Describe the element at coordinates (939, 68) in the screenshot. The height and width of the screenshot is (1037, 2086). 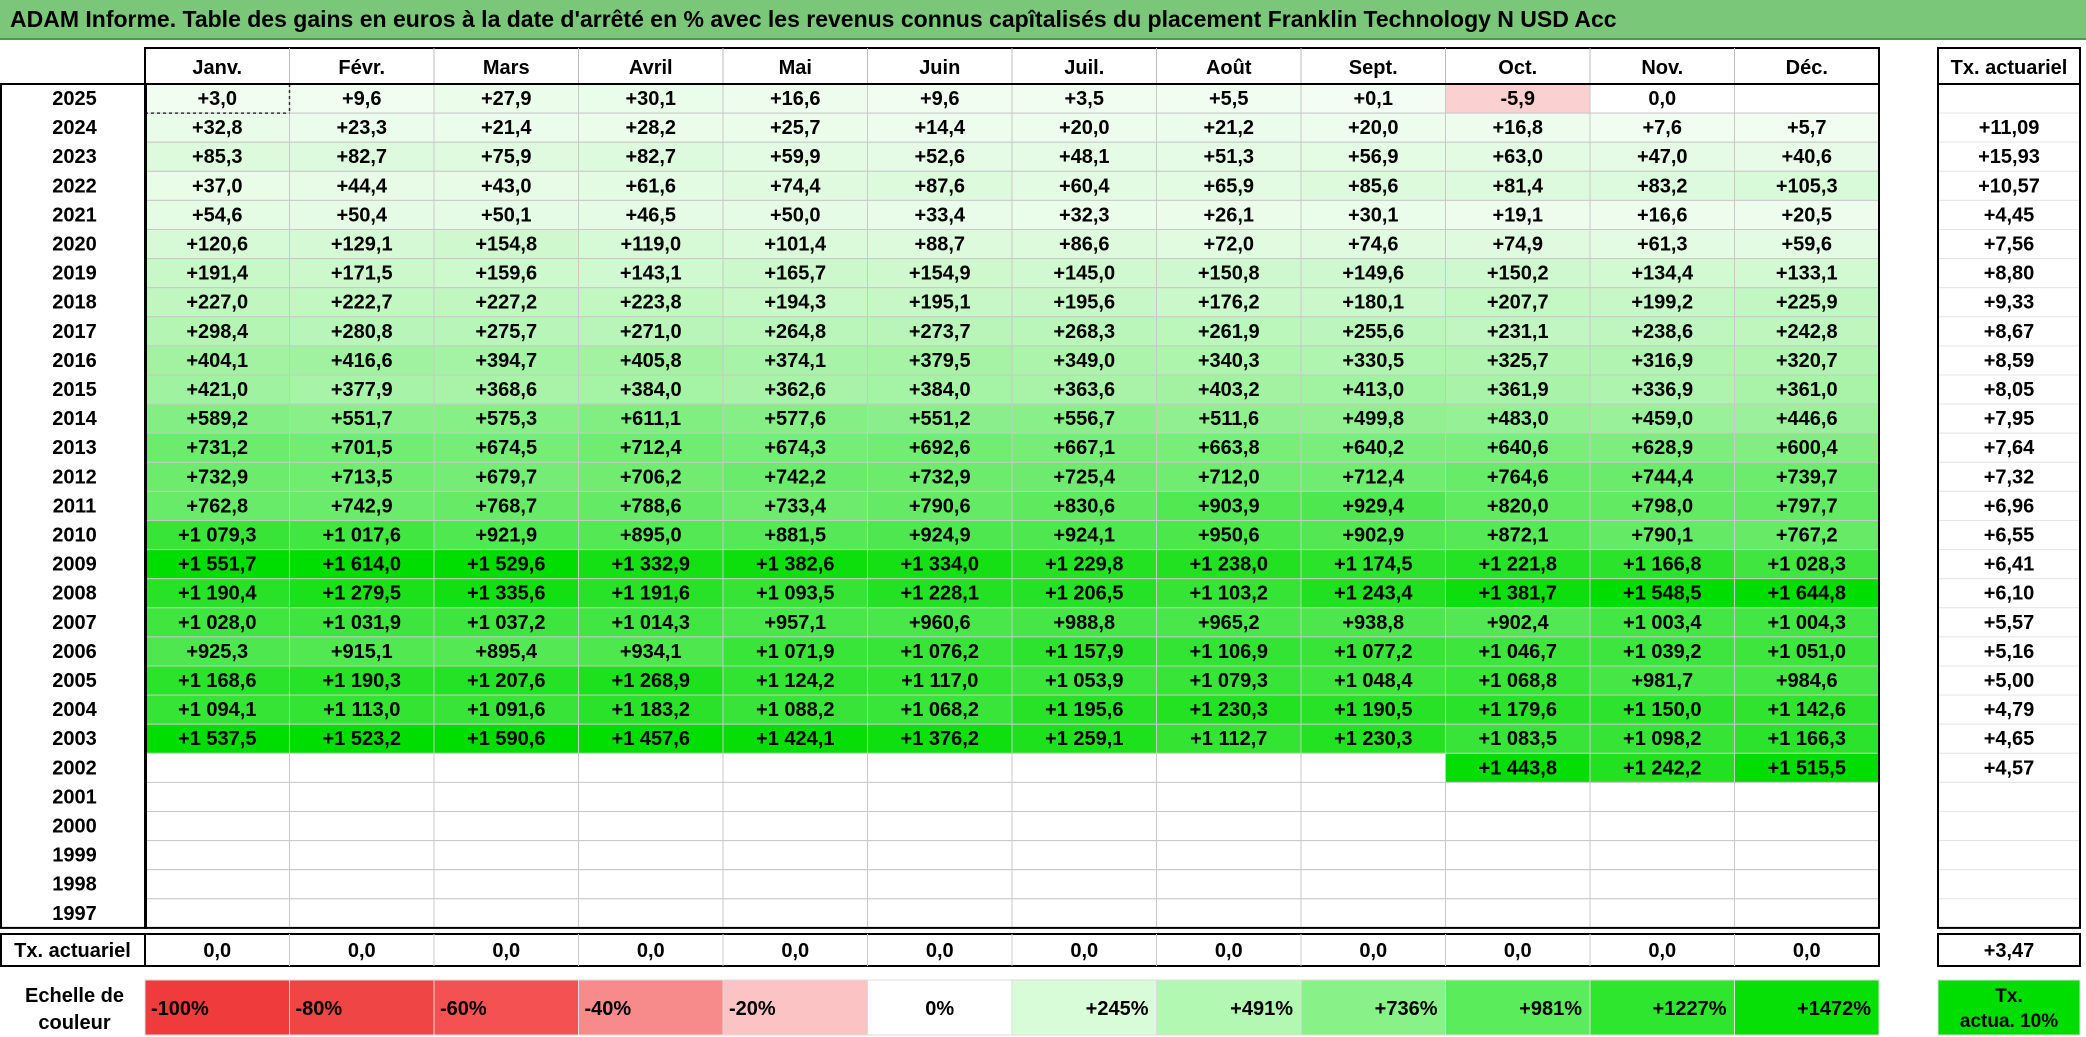
I see `month-header-6: Juin` at that location.